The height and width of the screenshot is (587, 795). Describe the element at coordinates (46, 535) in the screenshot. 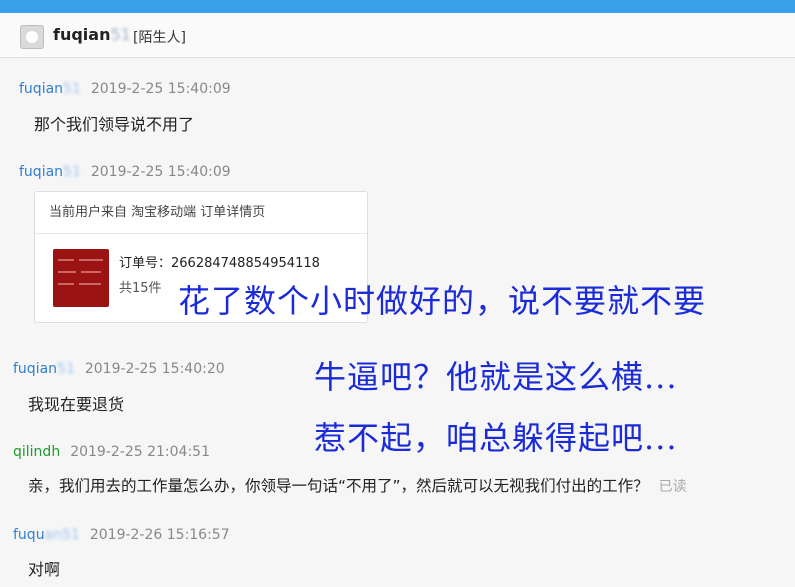

I see `sender-name: fuquan51` at that location.